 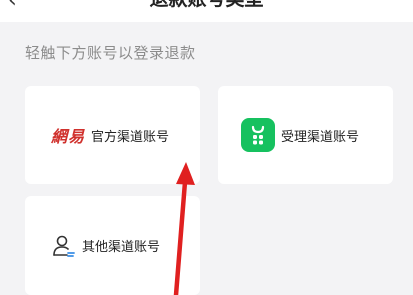 What do you see at coordinates (64, 246) in the screenshot?
I see `user-account-icon` at bounding box center [64, 246].